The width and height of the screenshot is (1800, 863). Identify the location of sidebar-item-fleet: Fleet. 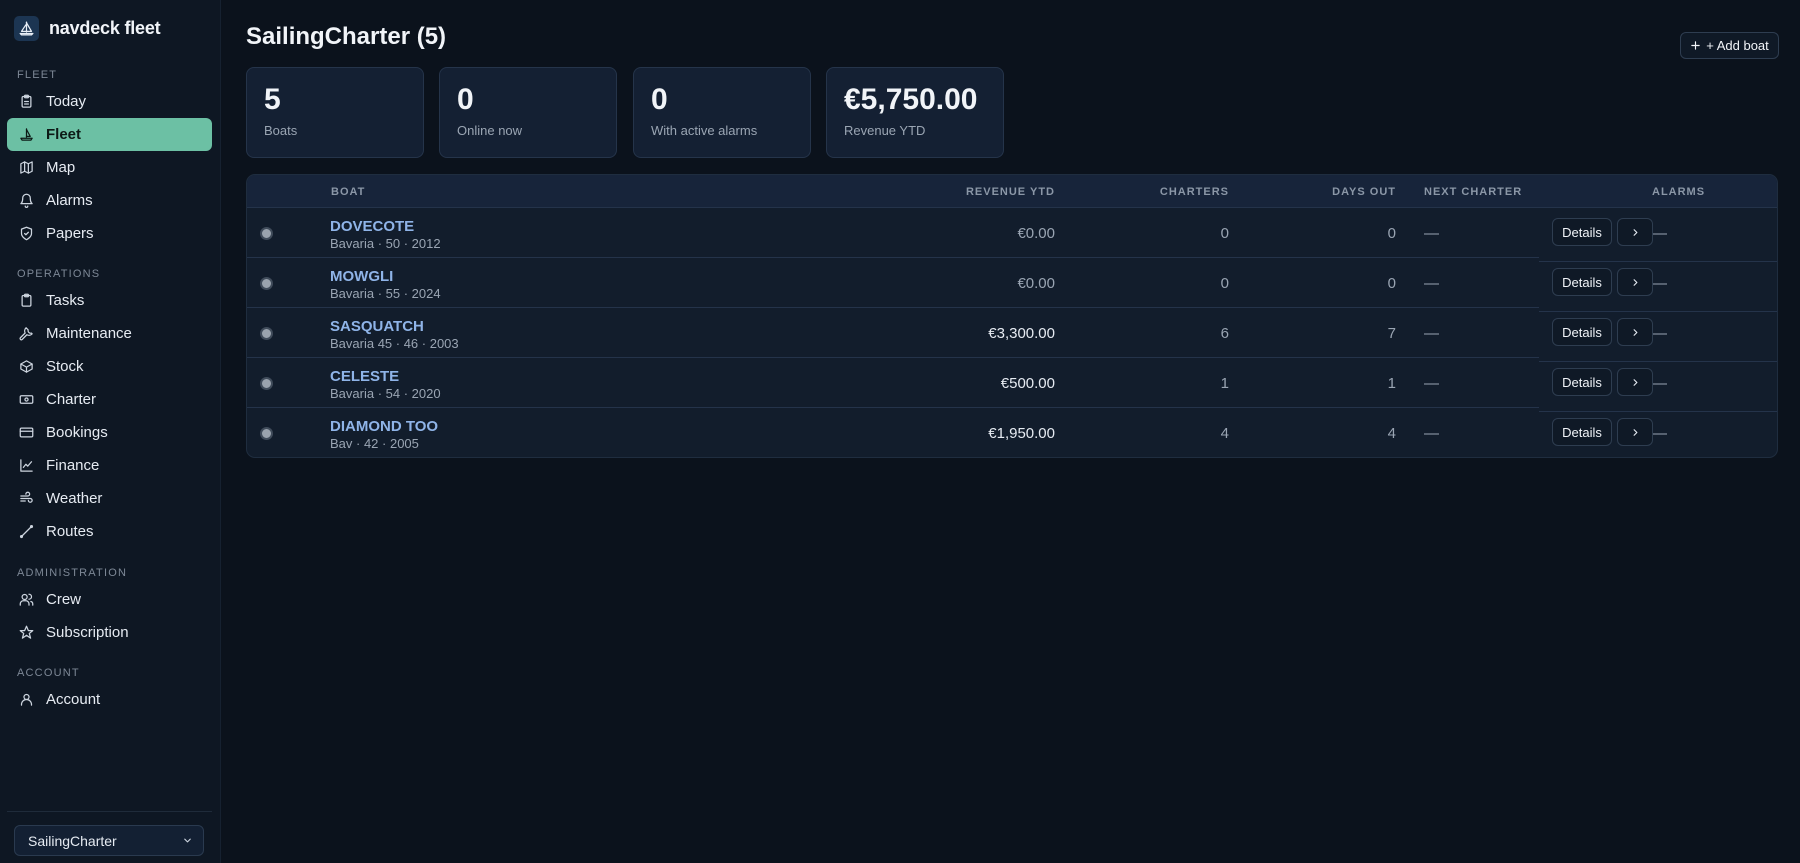
(109, 134).